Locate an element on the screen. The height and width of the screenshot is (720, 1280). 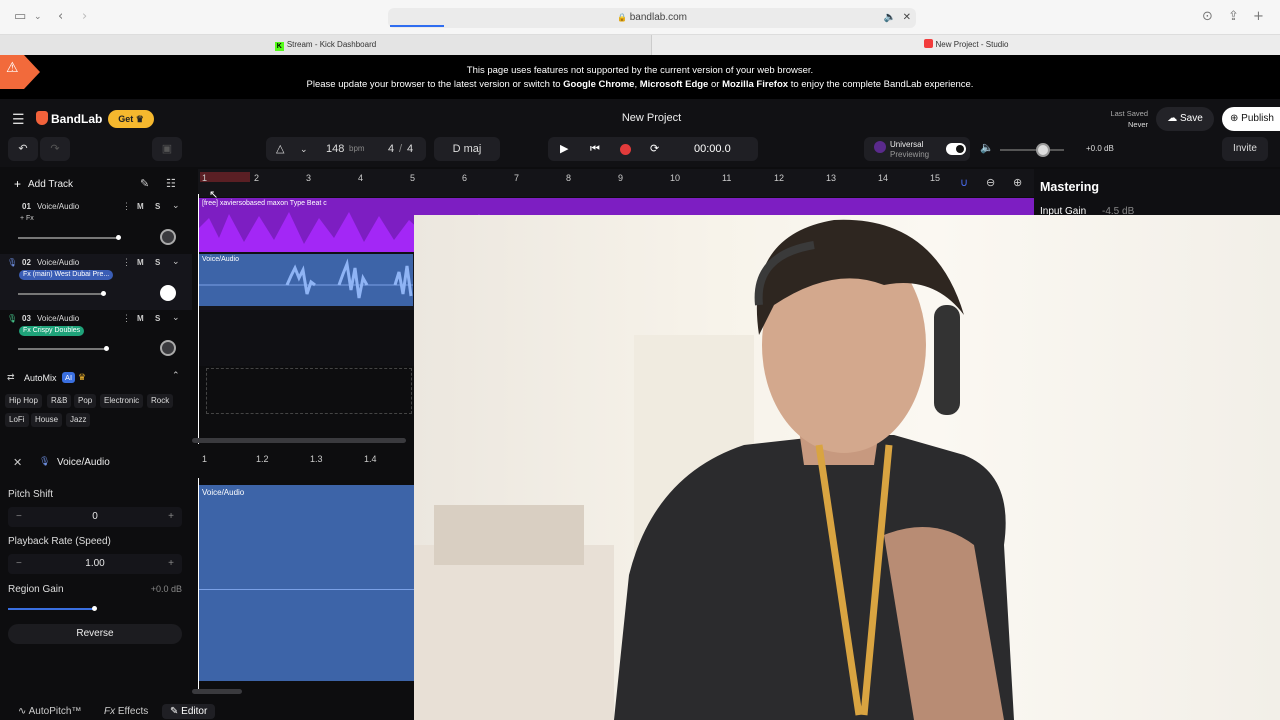
downloads-icon: ⊙ is located at coordinates (1207, 17).